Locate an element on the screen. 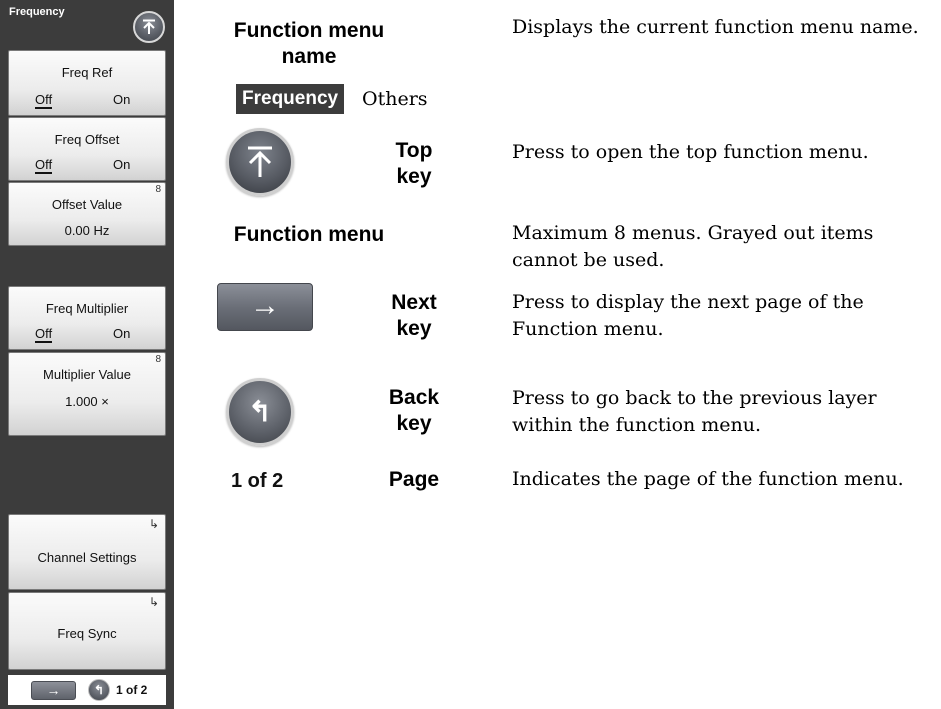 This screenshot has height=709, width=941. legend-back-key-label-line2: key is located at coordinates (414, 423).